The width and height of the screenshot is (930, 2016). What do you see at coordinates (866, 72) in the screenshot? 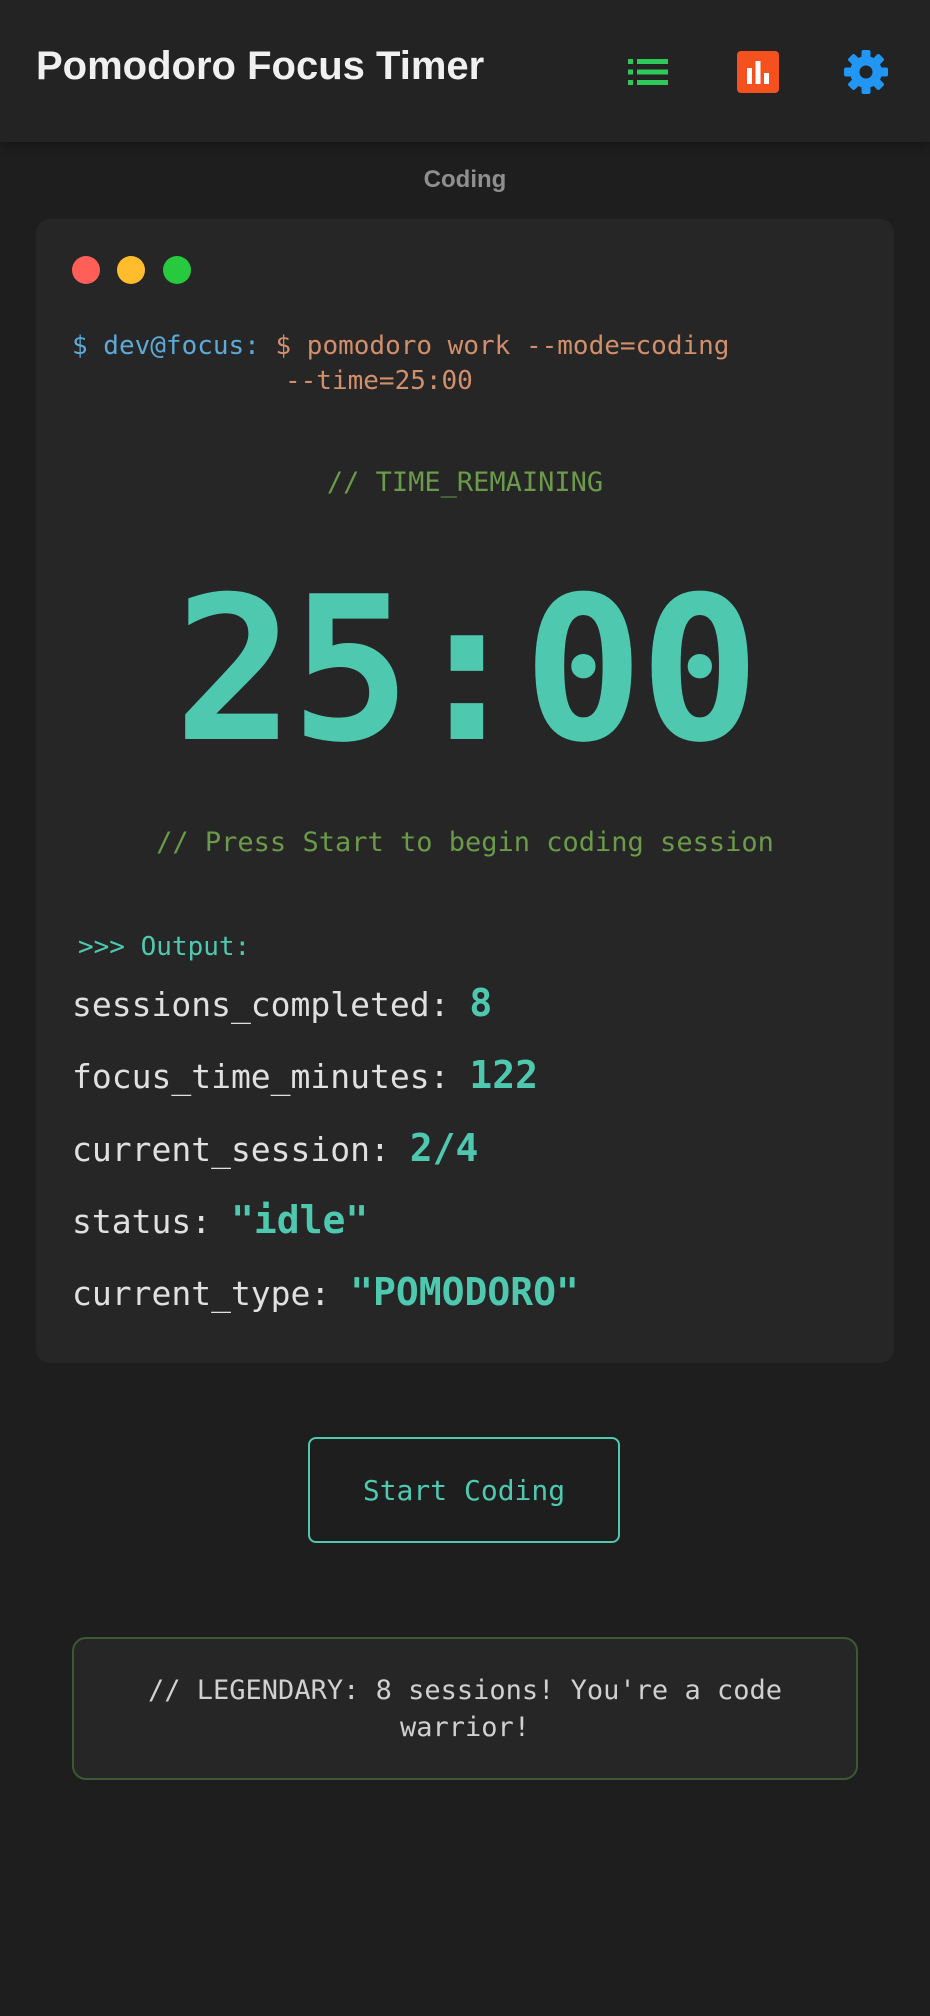
I see `gear-icon` at bounding box center [866, 72].